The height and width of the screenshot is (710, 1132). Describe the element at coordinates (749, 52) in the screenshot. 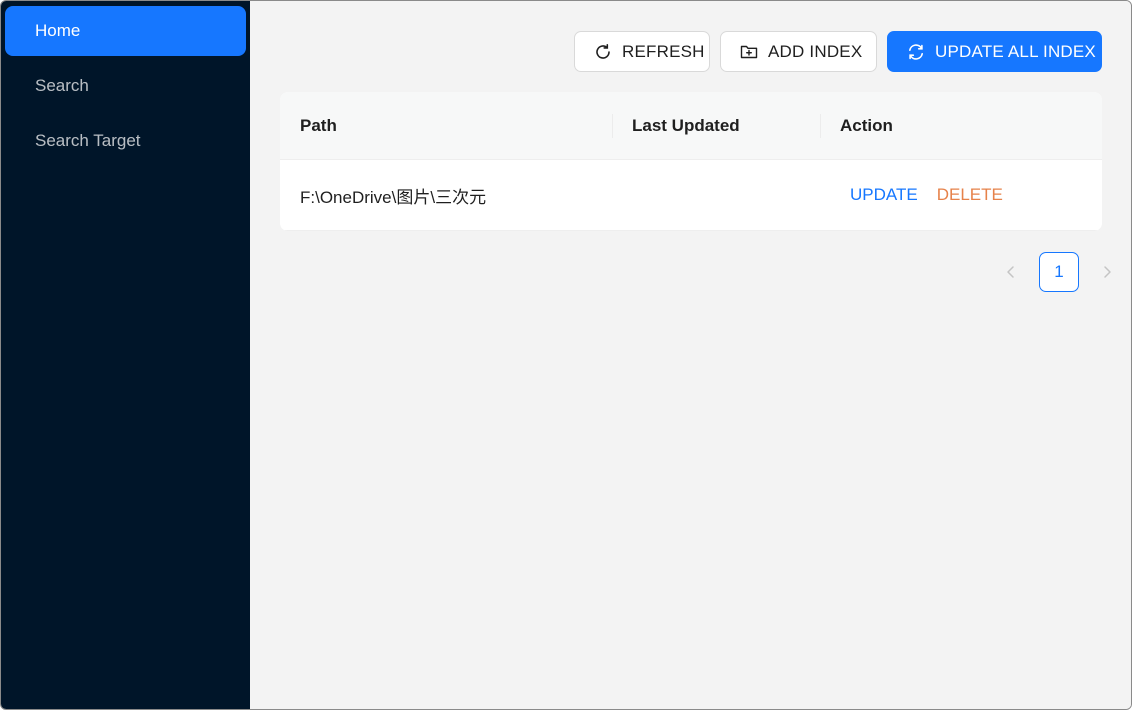

I see `folder-add-icon` at that location.